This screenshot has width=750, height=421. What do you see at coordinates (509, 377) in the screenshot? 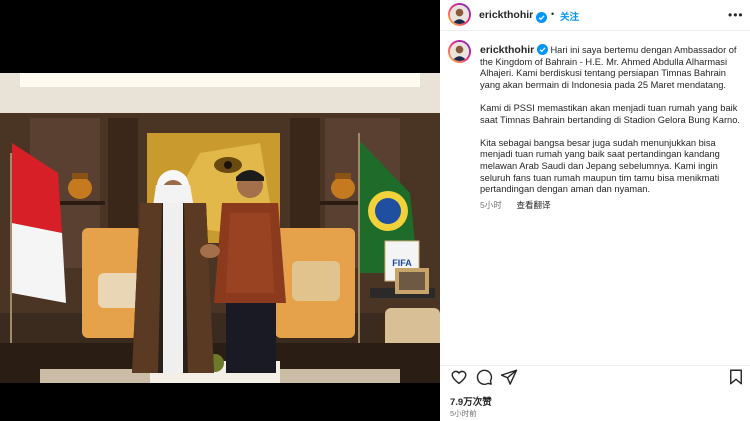
I see `share-icon` at bounding box center [509, 377].